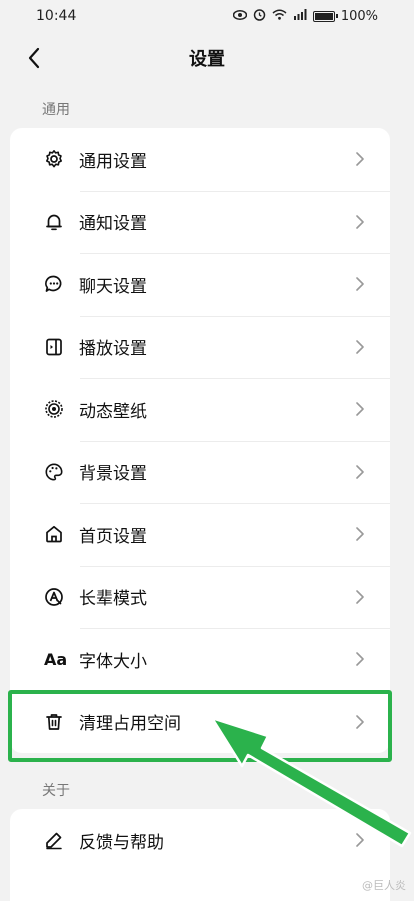  Describe the element at coordinates (130, 724) in the screenshot. I see `settings-item-label: 清理占用空间` at that location.